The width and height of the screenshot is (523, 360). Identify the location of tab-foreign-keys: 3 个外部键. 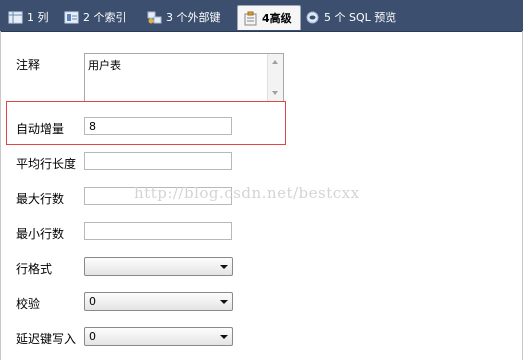
(184, 17).